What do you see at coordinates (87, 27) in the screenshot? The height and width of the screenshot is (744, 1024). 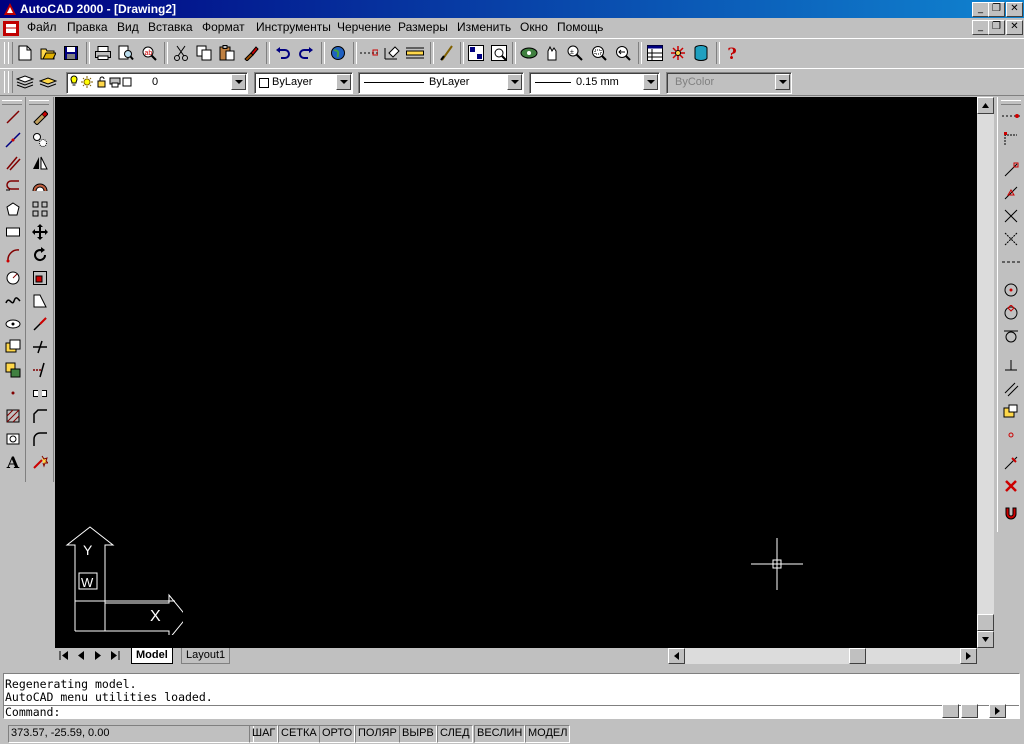 I see `menu-edit: Правка` at bounding box center [87, 27].